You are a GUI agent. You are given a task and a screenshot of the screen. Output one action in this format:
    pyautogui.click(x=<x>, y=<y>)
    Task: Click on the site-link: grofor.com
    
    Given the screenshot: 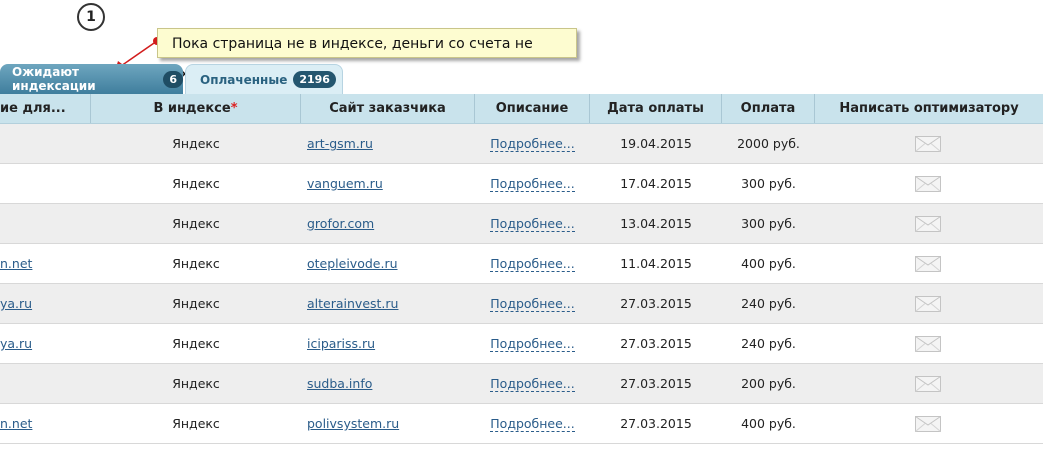 What is the action you would take?
    pyautogui.click(x=340, y=223)
    